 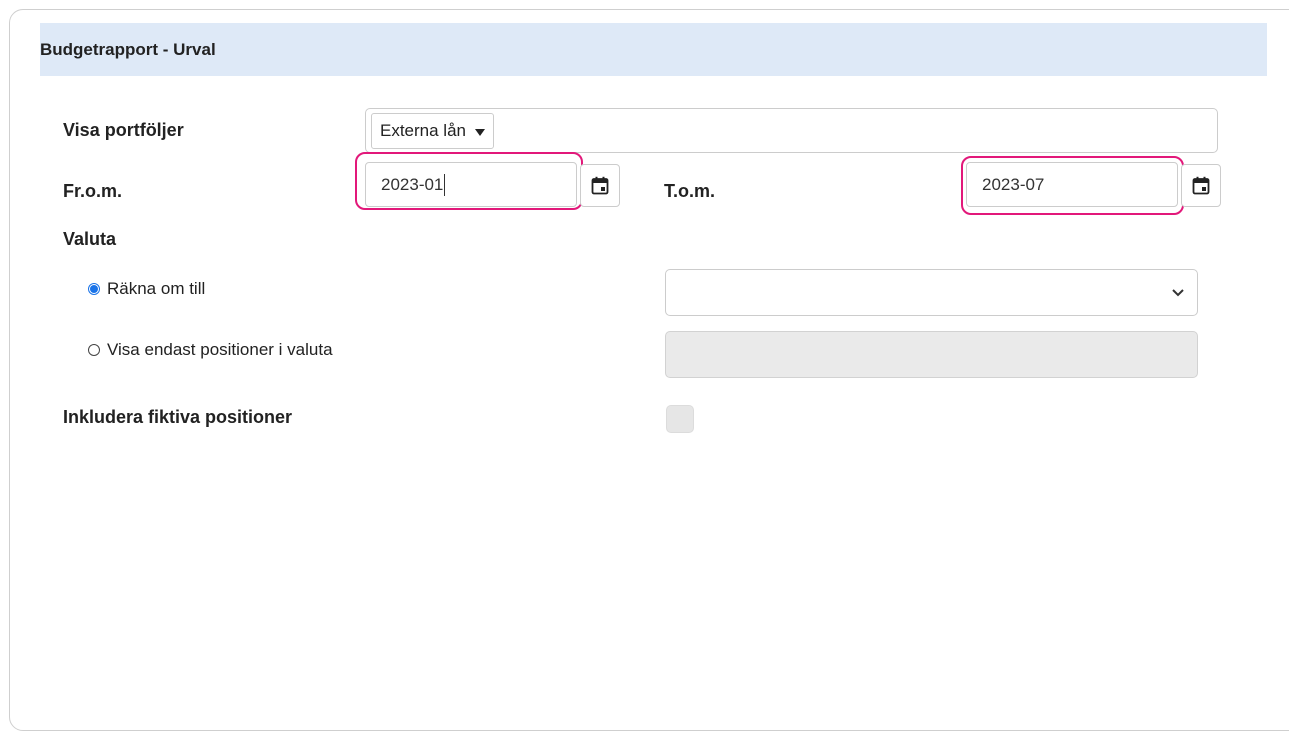 What do you see at coordinates (94, 350) in the screenshot?
I see `only-currency-radio` at bounding box center [94, 350].